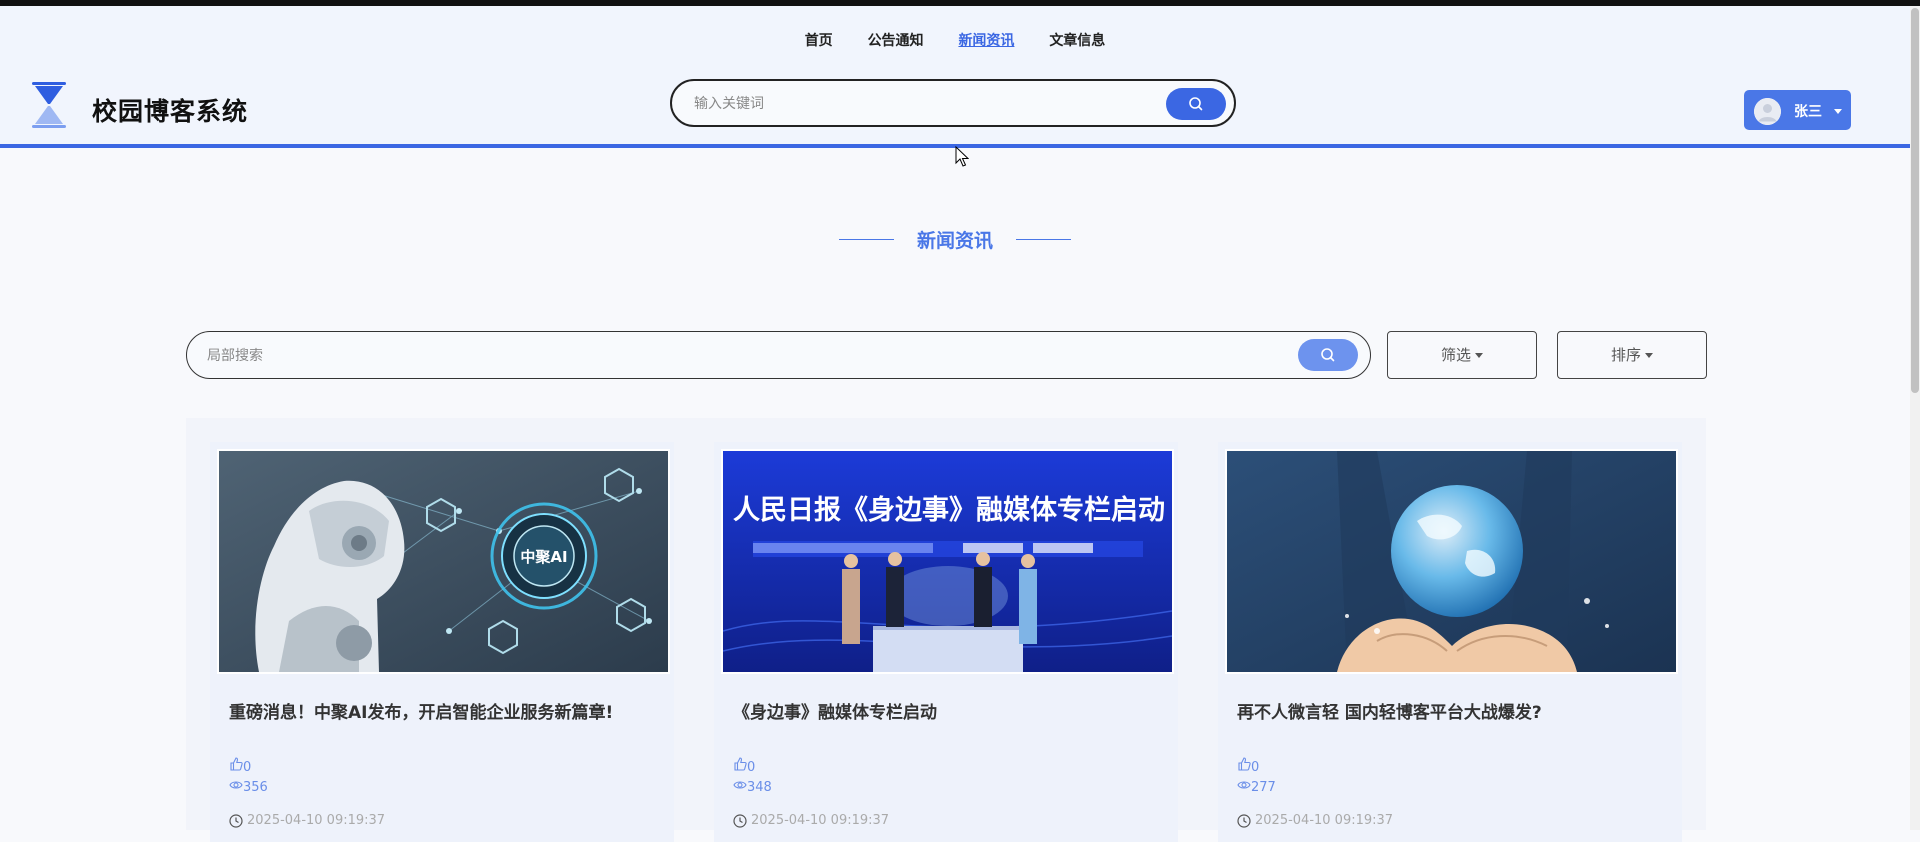 The height and width of the screenshot is (842, 1920). I want to click on user-name: 张三, so click(1808, 112).